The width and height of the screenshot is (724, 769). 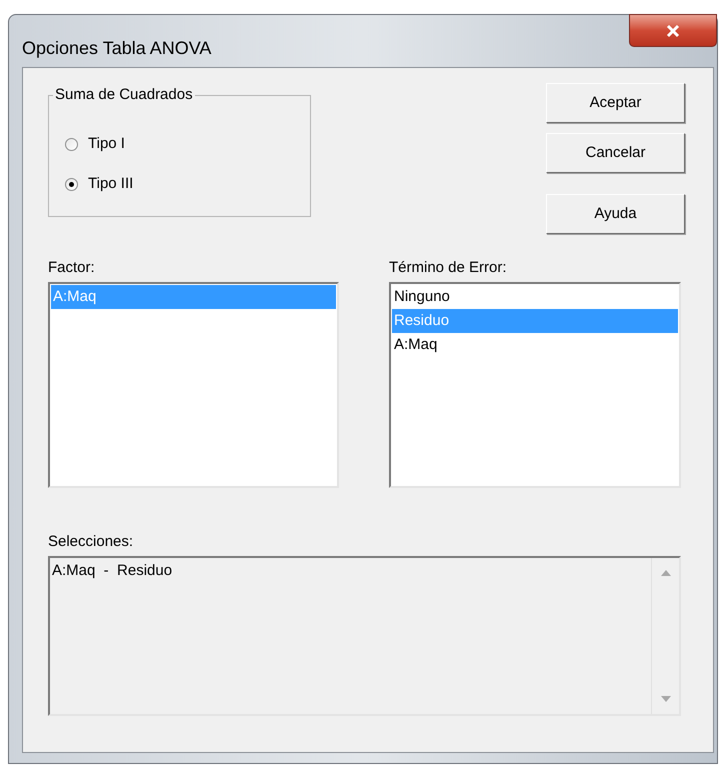 I want to click on window-title: Opciones Tabla ANOVA, so click(x=117, y=48).